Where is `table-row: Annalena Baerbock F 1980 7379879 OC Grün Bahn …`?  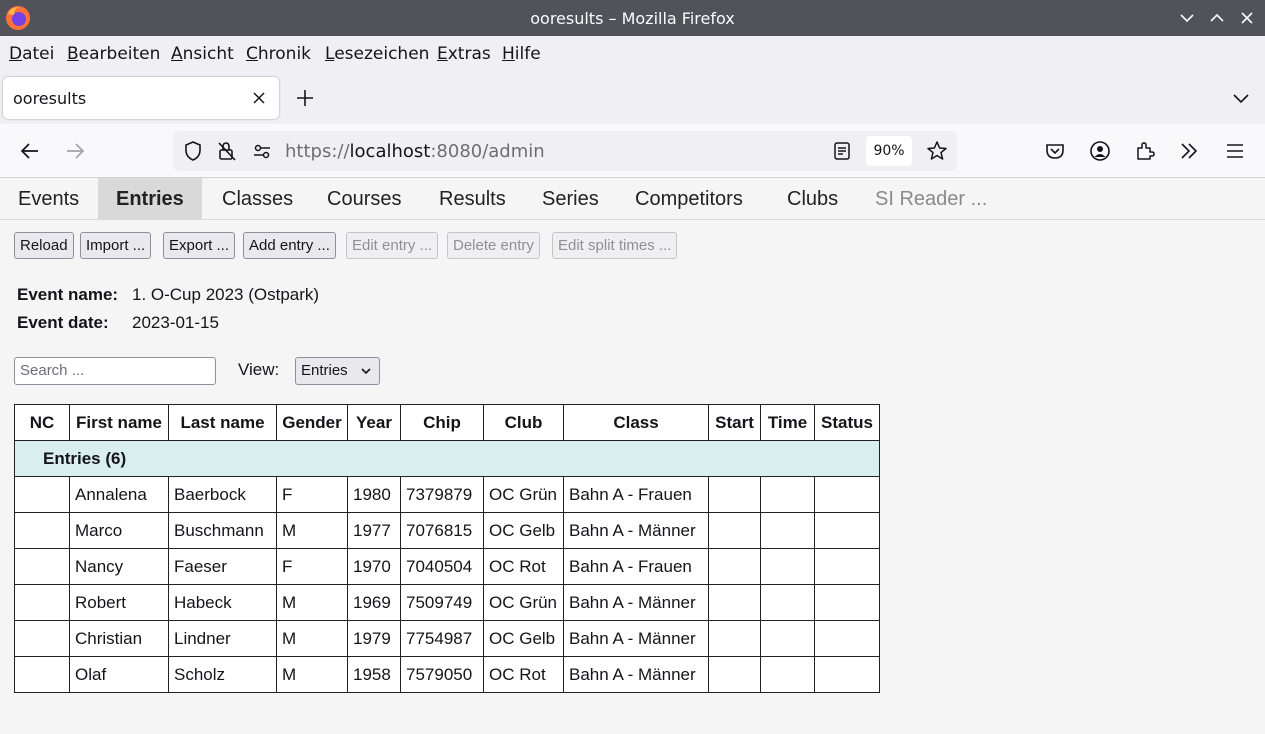 table-row: Annalena Baerbock F 1980 7379879 OC Grün Bahn … is located at coordinates (447, 494).